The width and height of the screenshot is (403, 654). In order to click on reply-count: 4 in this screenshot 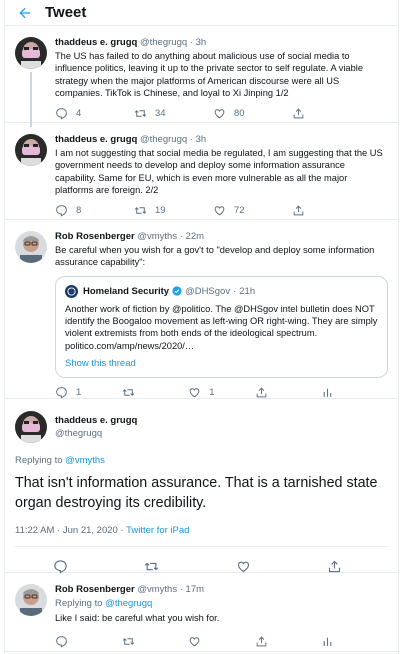, I will do `click(79, 114)`.